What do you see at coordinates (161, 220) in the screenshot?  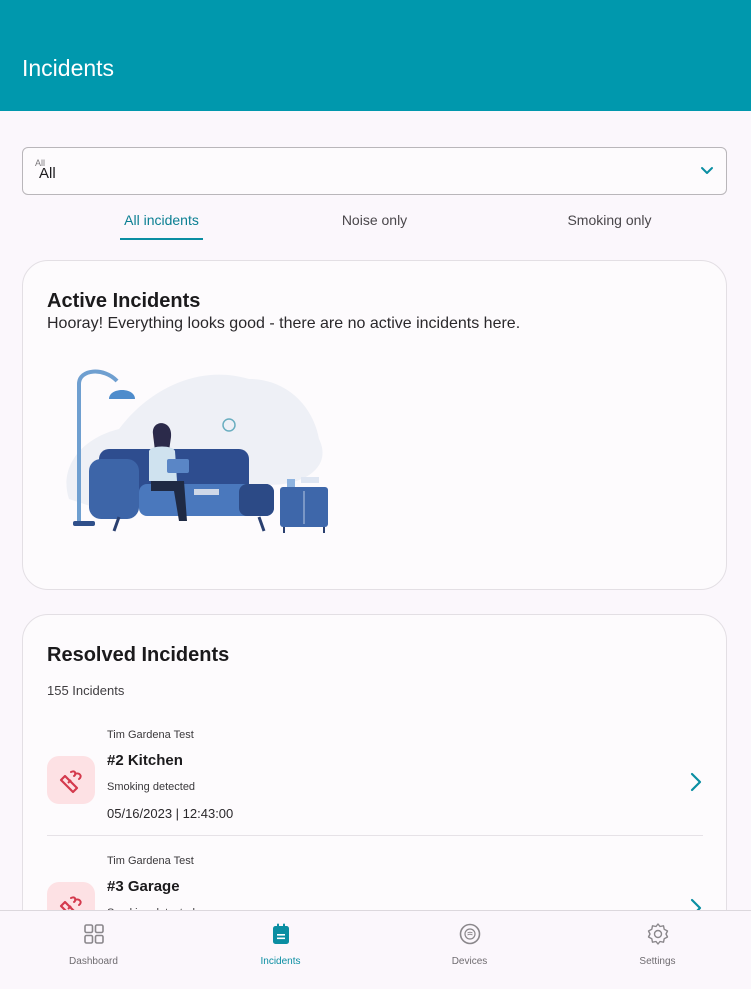 I see `tab-all-incidents: All incidents` at bounding box center [161, 220].